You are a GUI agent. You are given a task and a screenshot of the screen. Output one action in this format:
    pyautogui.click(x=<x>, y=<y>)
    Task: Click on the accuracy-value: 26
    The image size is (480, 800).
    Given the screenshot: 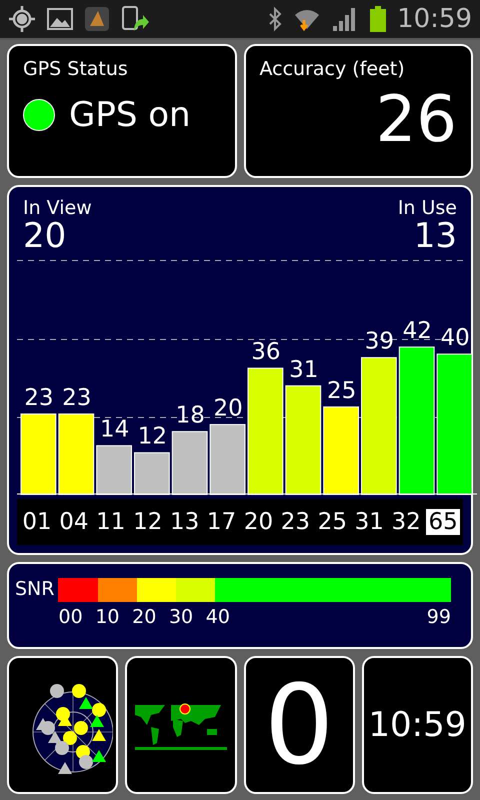 What is the action you would take?
    pyautogui.click(x=416, y=120)
    